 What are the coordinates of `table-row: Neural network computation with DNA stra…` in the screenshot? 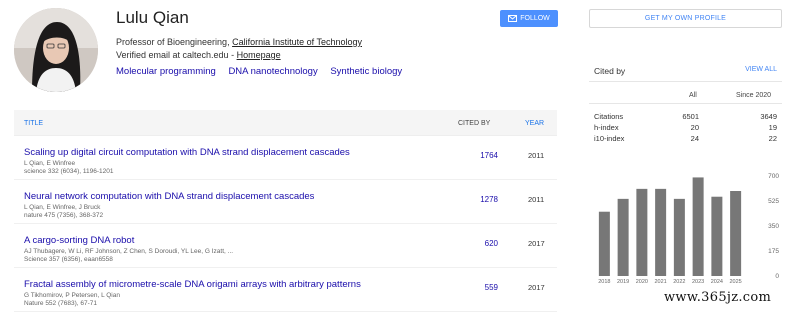 It's located at (285, 202).